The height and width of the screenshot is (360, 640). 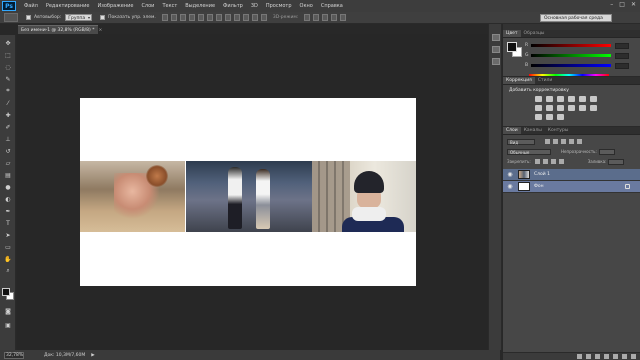 What do you see at coordinates (545, 161) in the screenshot?
I see `lock-pixels-icon` at bounding box center [545, 161].